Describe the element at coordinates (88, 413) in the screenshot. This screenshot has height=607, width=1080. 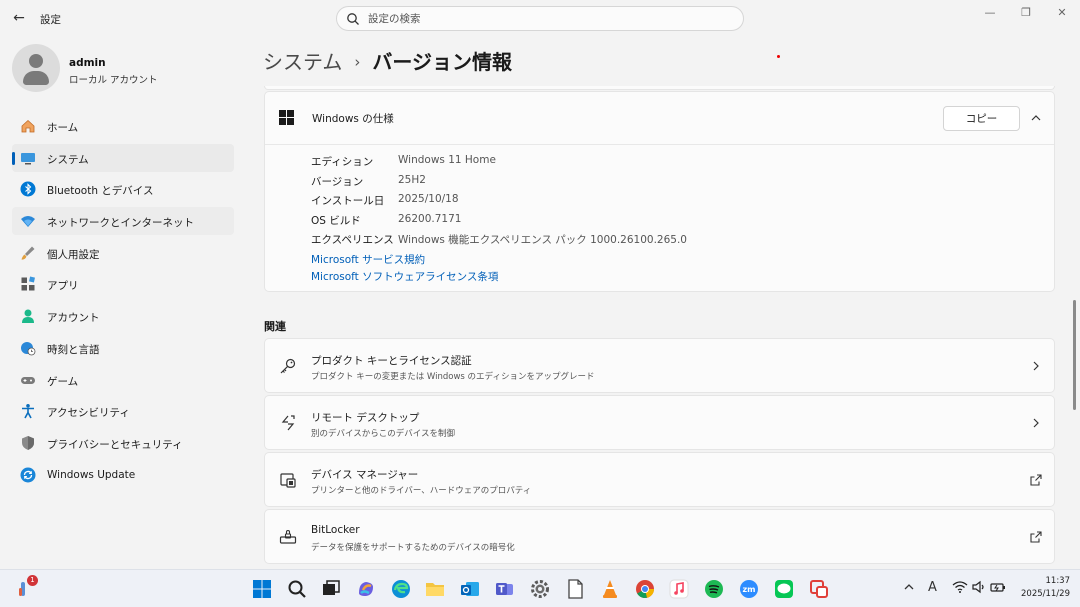
I see `sidebar-item-label: アクセシビリティ` at that location.